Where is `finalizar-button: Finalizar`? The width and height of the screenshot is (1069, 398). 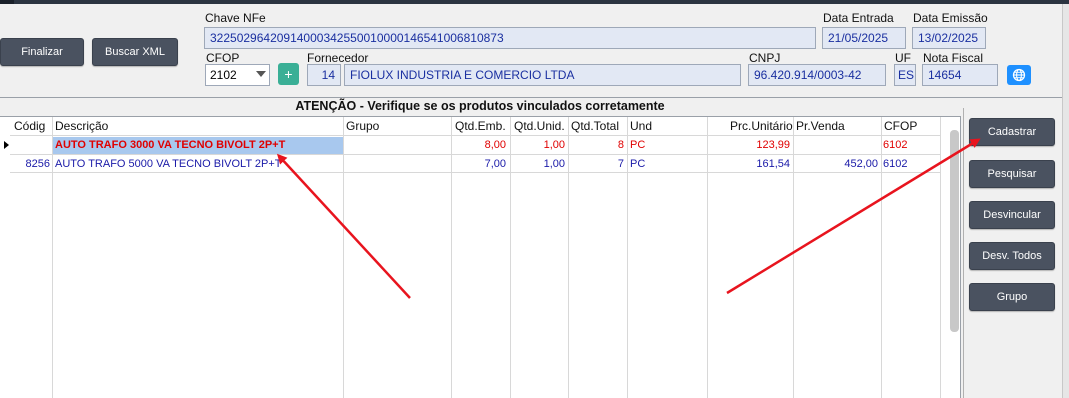 finalizar-button: Finalizar is located at coordinates (42, 52).